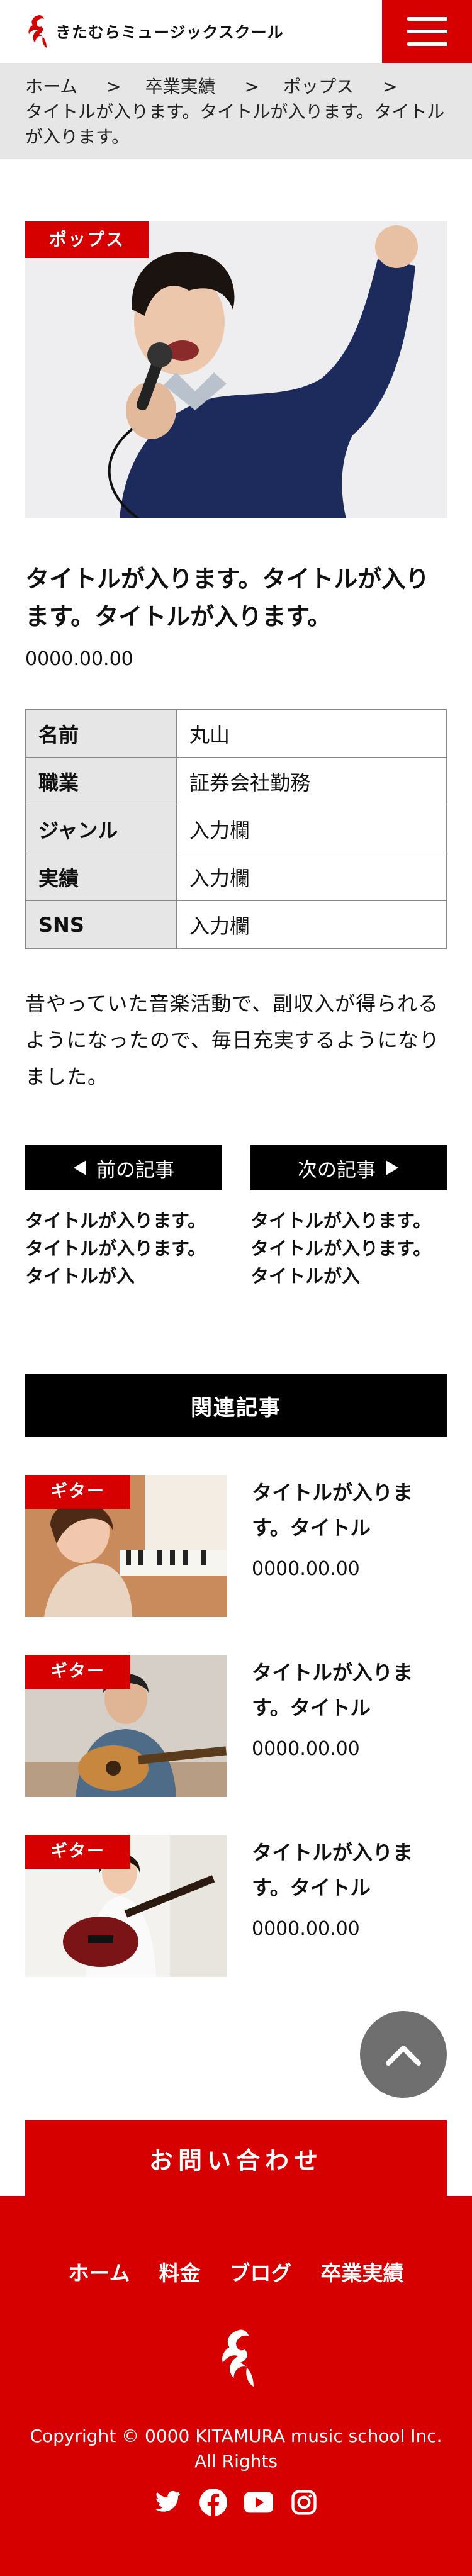 Image resolution: width=472 pixels, height=2576 pixels. Describe the element at coordinates (392, 1167) in the screenshot. I see `triangle-right-icon` at that location.